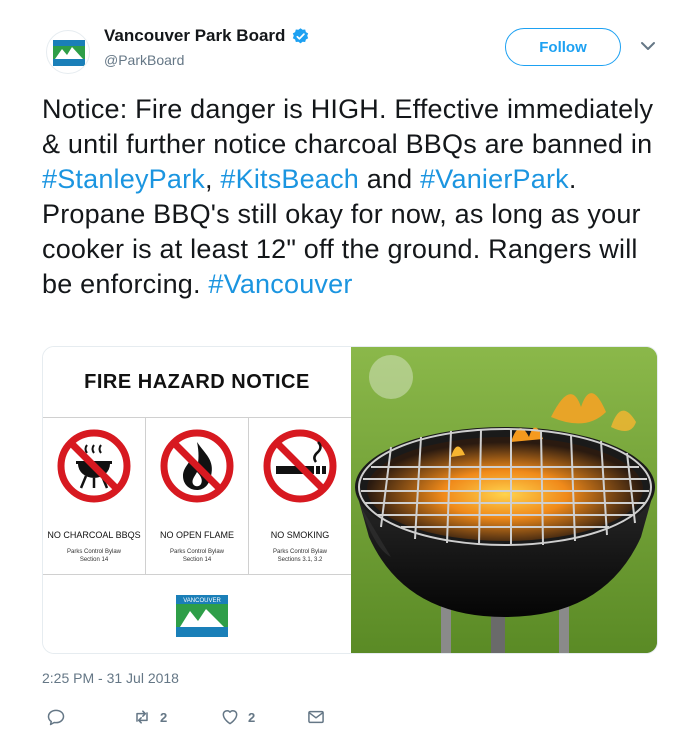 The height and width of the screenshot is (748, 687). Describe the element at coordinates (196, 535) in the screenshot. I see `notice-item-label: NO OPEN FLAME` at that location.